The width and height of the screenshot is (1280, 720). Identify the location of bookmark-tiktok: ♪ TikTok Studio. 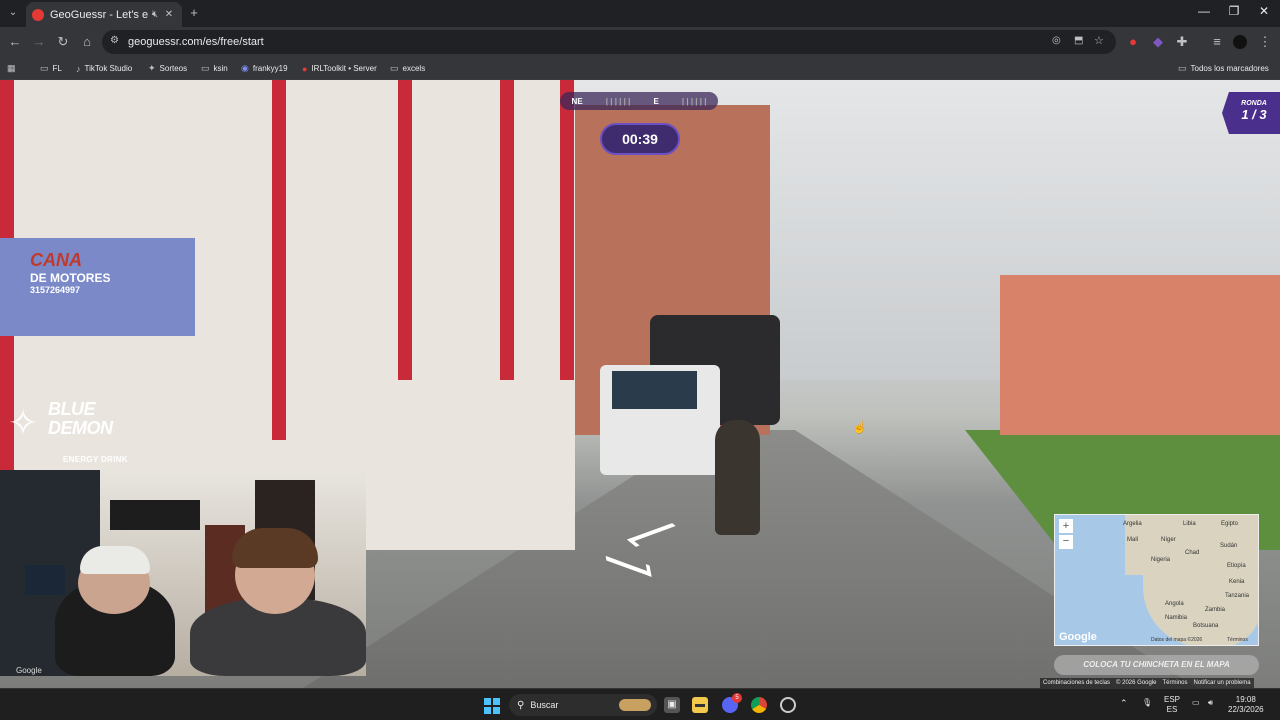
(104, 68).